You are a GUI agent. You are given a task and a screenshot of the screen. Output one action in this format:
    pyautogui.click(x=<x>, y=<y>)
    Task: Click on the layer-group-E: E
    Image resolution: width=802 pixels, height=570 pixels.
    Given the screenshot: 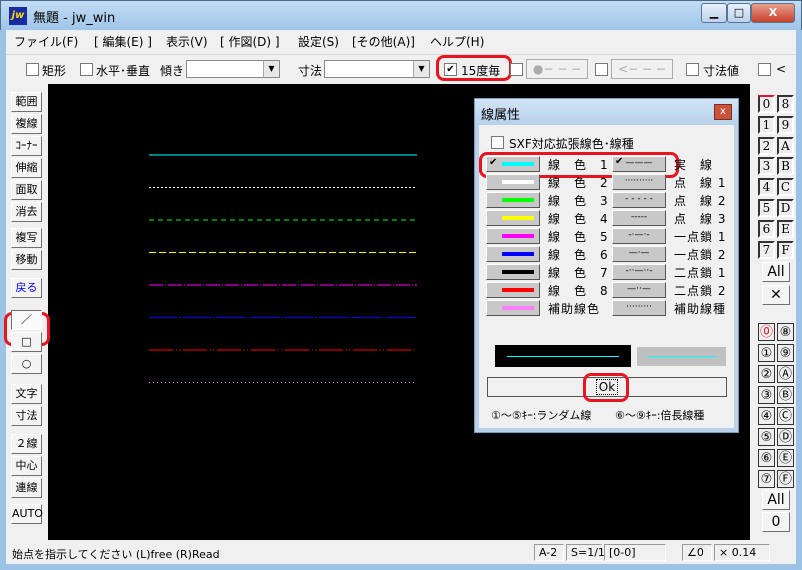 What is the action you would take?
    pyautogui.click(x=785, y=228)
    